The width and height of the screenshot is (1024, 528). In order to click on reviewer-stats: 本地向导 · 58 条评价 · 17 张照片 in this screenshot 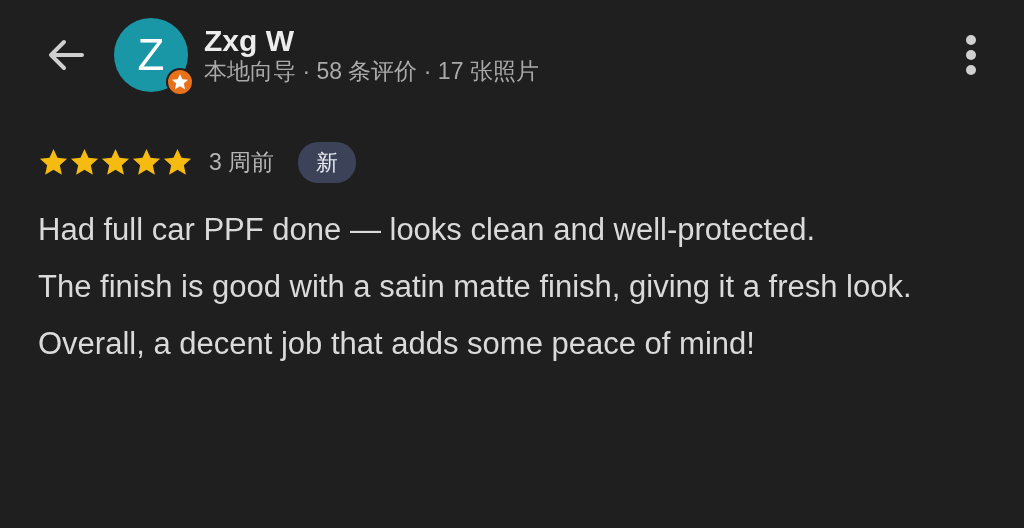, I will do `click(372, 71)`.